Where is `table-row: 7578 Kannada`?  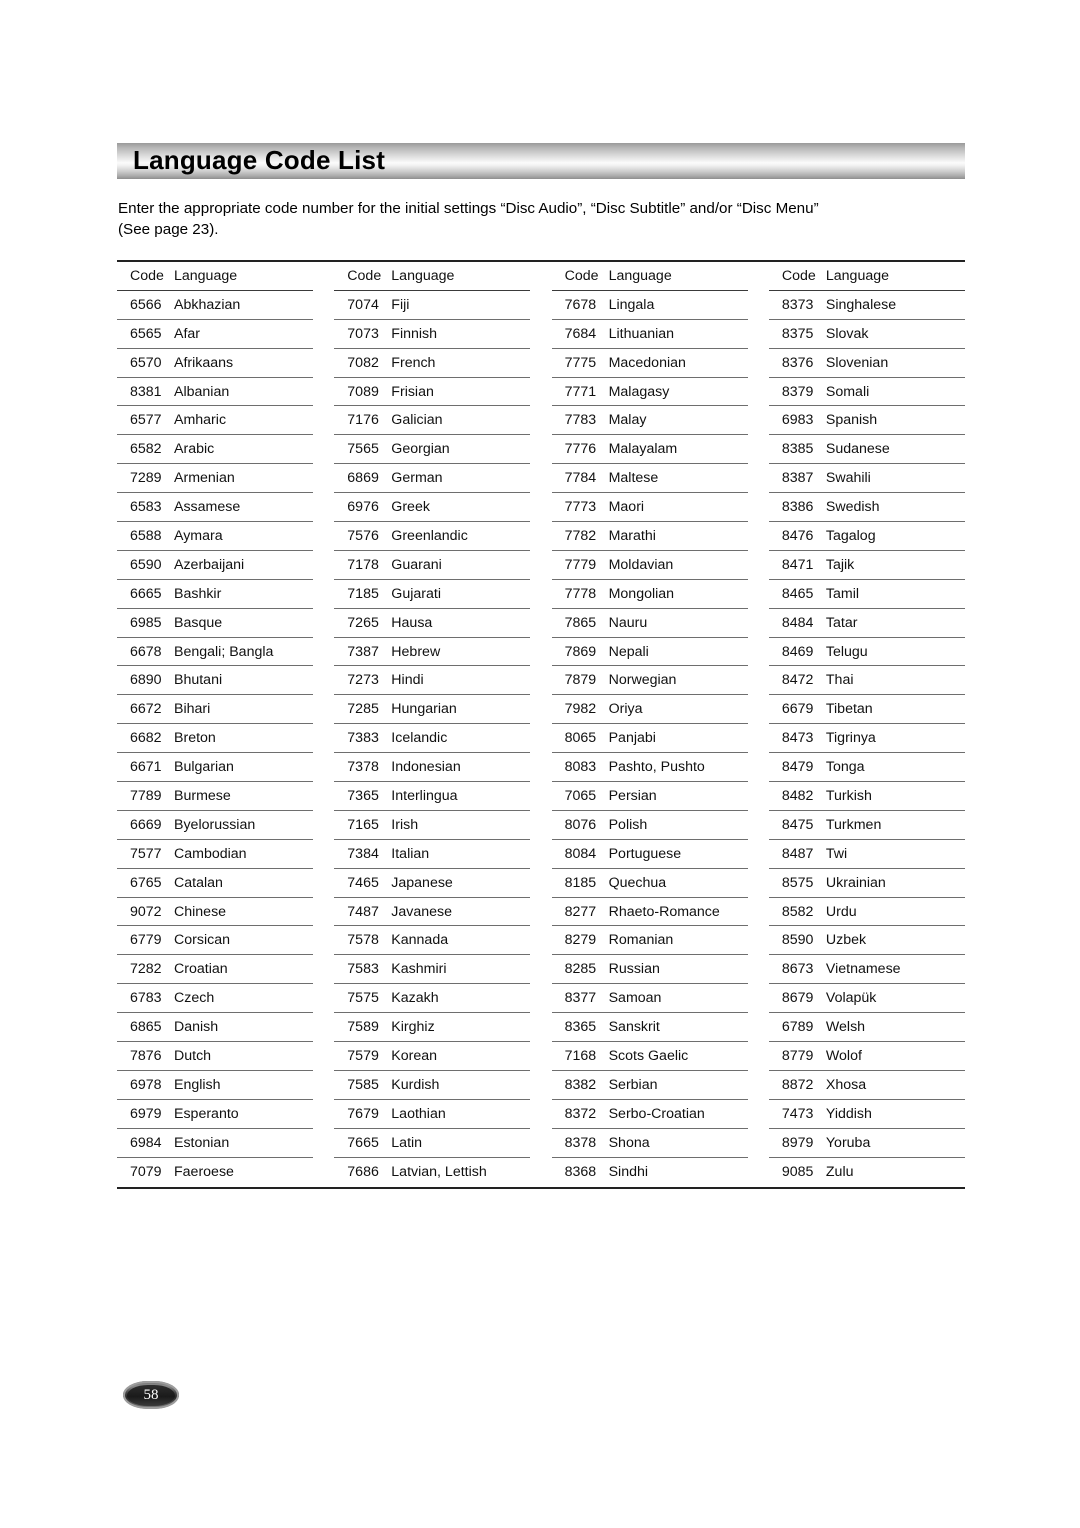 table-row: 7578 Kannada is located at coordinates (432, 941).